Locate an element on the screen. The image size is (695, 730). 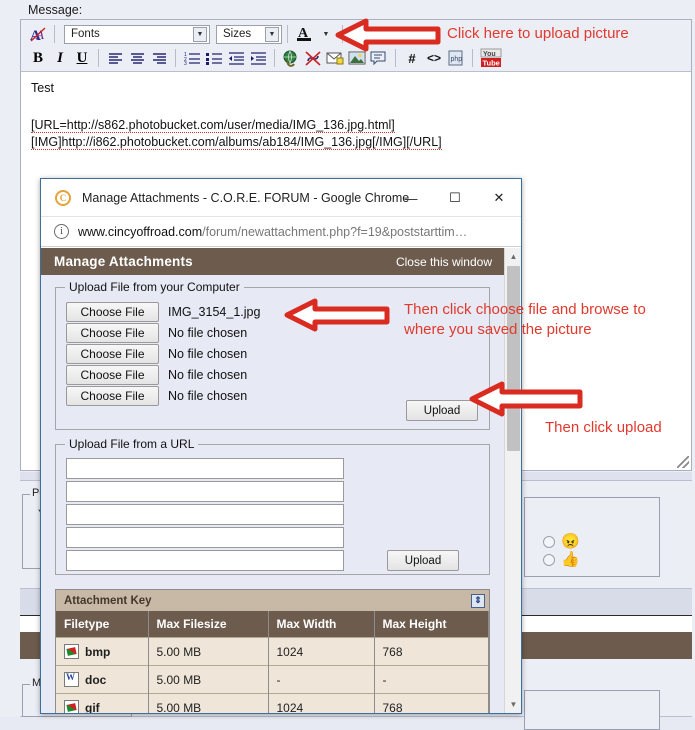
cell-filetype: bmp is located at coordinates (102, 651).